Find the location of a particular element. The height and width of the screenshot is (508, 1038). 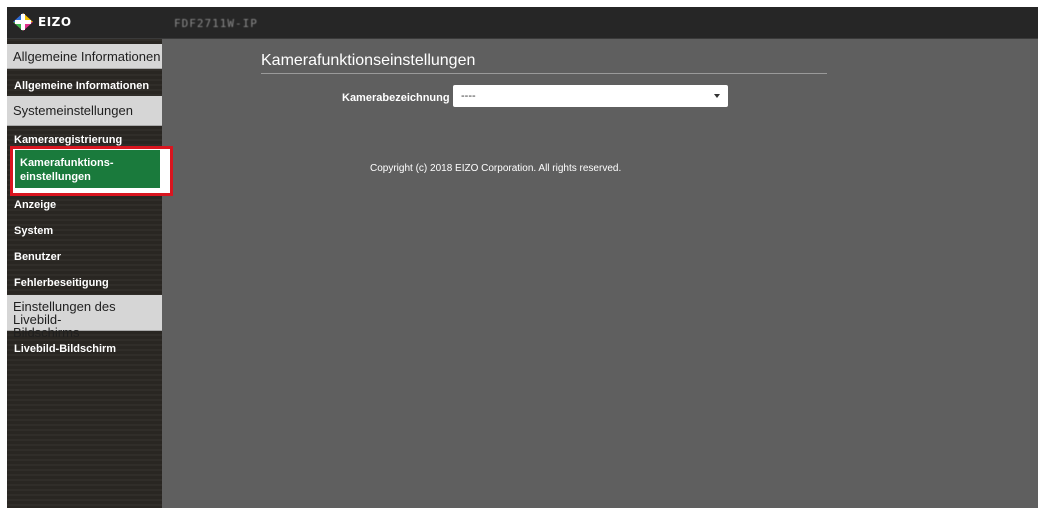

sidebar-item-troubleshooting: Fehlerbeseitigung is located at coordinates (84, 283).